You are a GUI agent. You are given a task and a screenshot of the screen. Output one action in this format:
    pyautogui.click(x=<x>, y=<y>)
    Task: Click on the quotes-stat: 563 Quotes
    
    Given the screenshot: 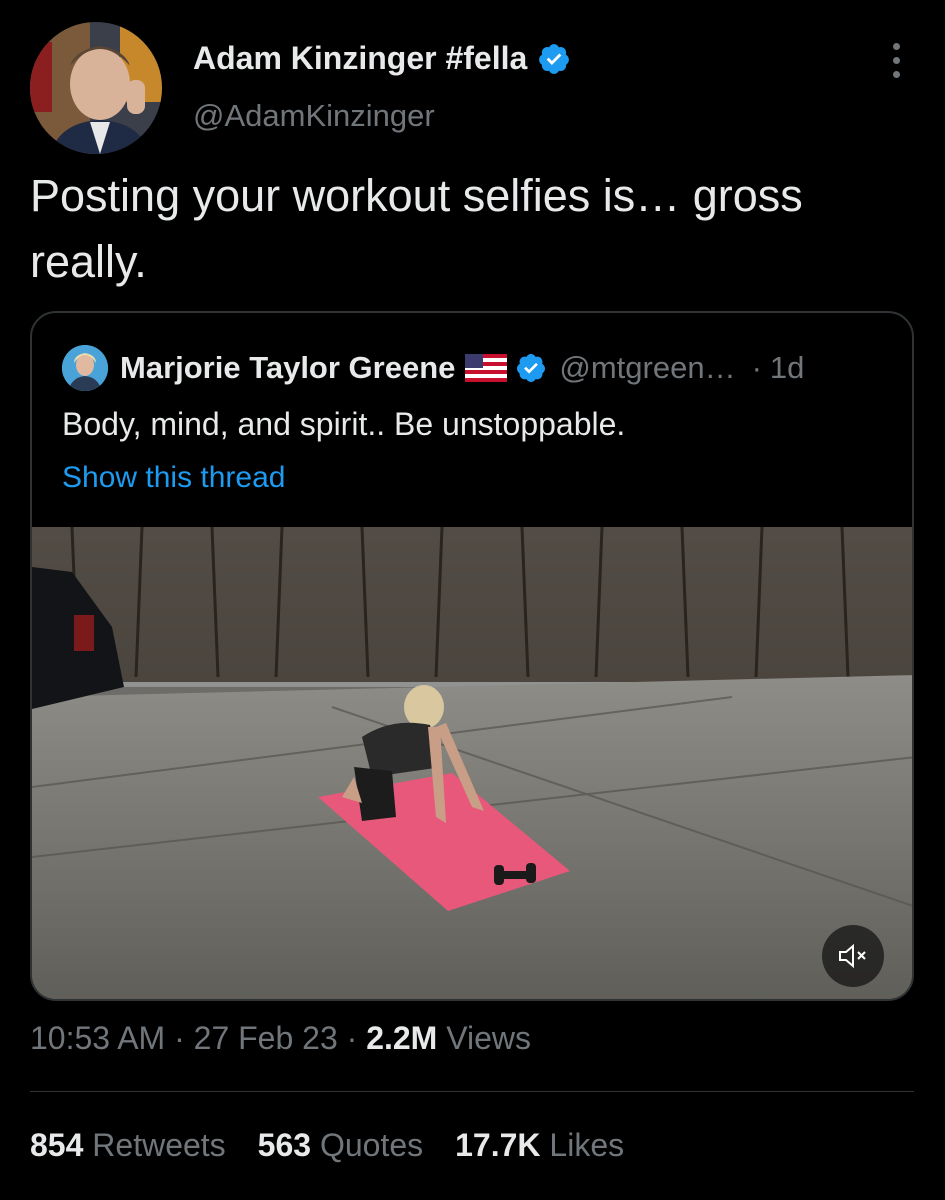 What is the action you would take?
    pyautogui.click(x=340, y=1145)
    